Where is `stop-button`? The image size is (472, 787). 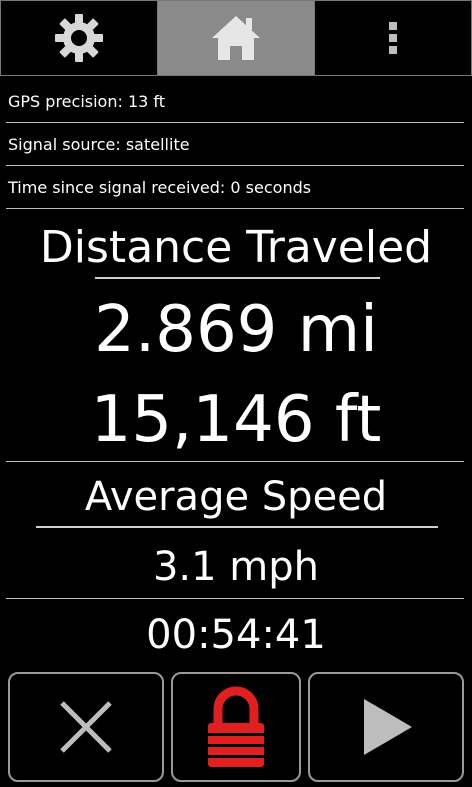 stop-button is located at coordinates (86, 727).